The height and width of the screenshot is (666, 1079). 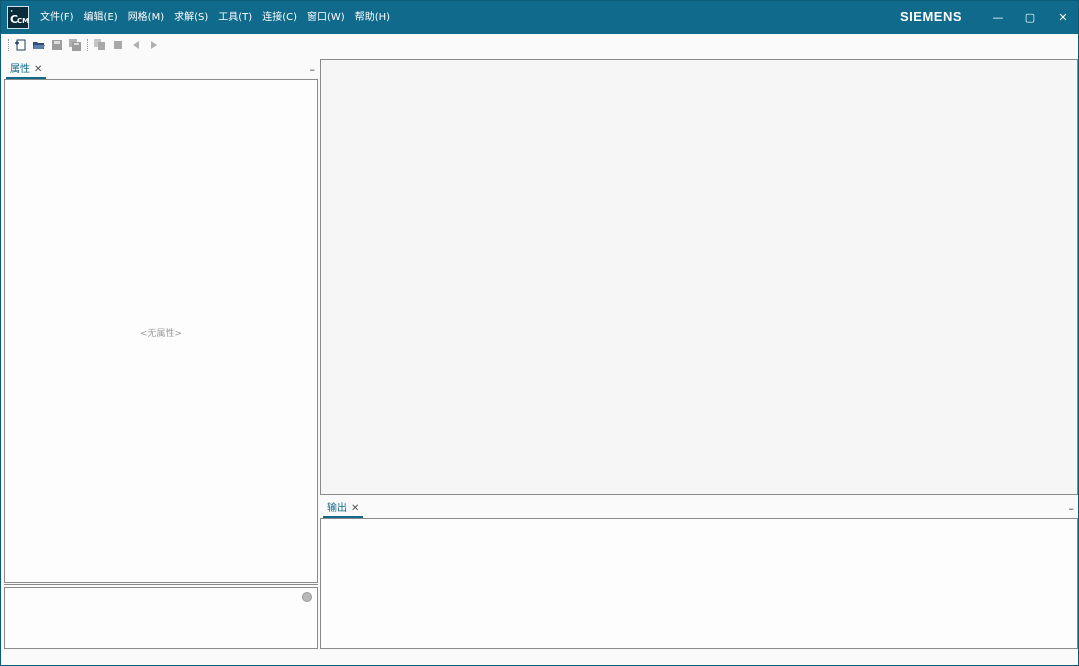 I want to click on menu-help: 帮助(H), so click(x=372, y=17).